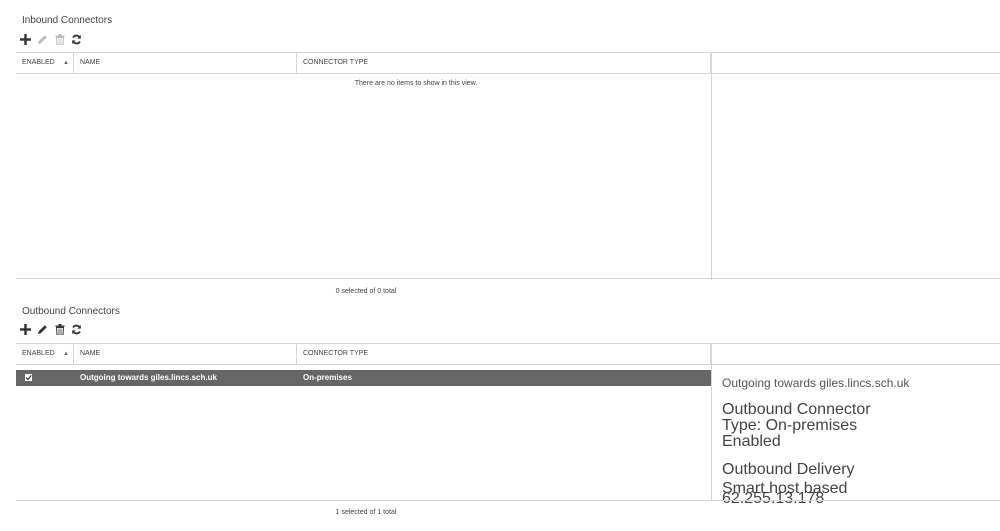 This screenshot has width=1000, height=531. I want to click on checkmark-icon, so click(28, 377).